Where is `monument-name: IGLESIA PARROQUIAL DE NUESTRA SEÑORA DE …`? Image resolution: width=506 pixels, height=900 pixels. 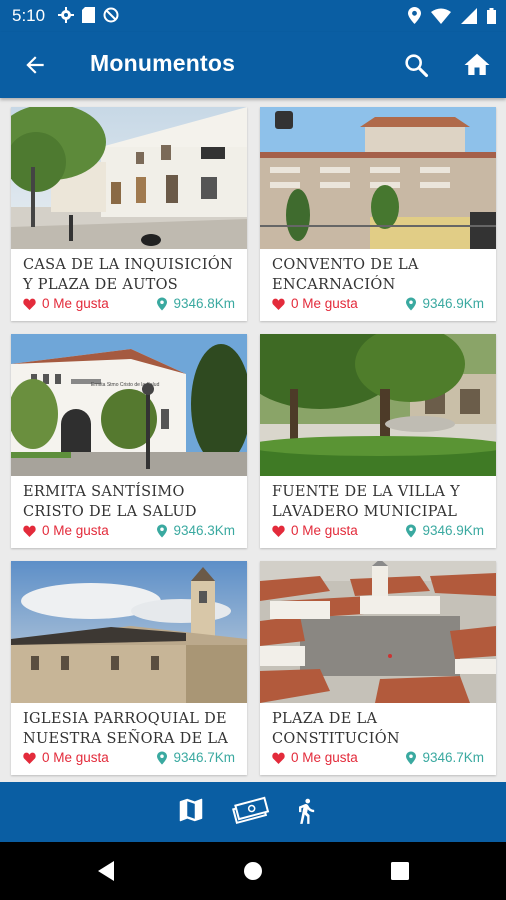 monument-name: IGLESIA PARROQUIAL DE NUESTRA SEÑORA DE … is located at coordinates (126, 729).